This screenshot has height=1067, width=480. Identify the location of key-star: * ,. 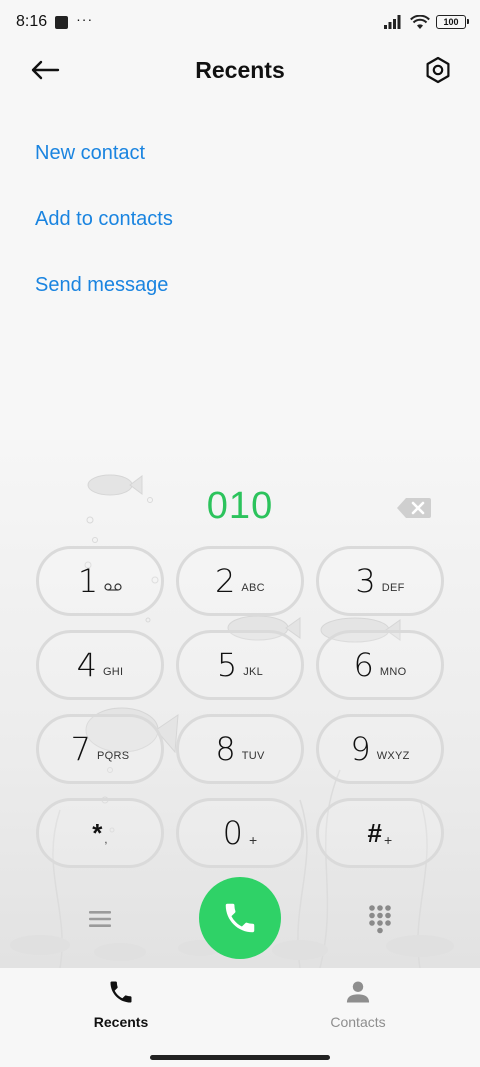
(100, 833).